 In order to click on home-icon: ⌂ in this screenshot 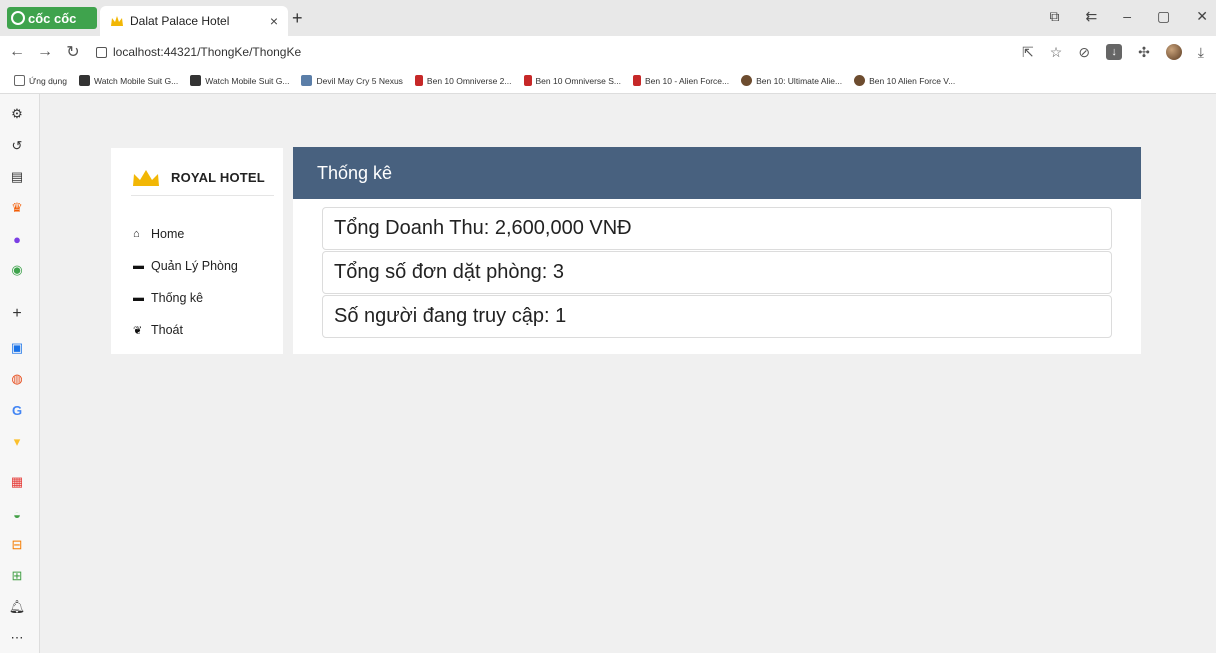, I will do `click(136, 234)`.